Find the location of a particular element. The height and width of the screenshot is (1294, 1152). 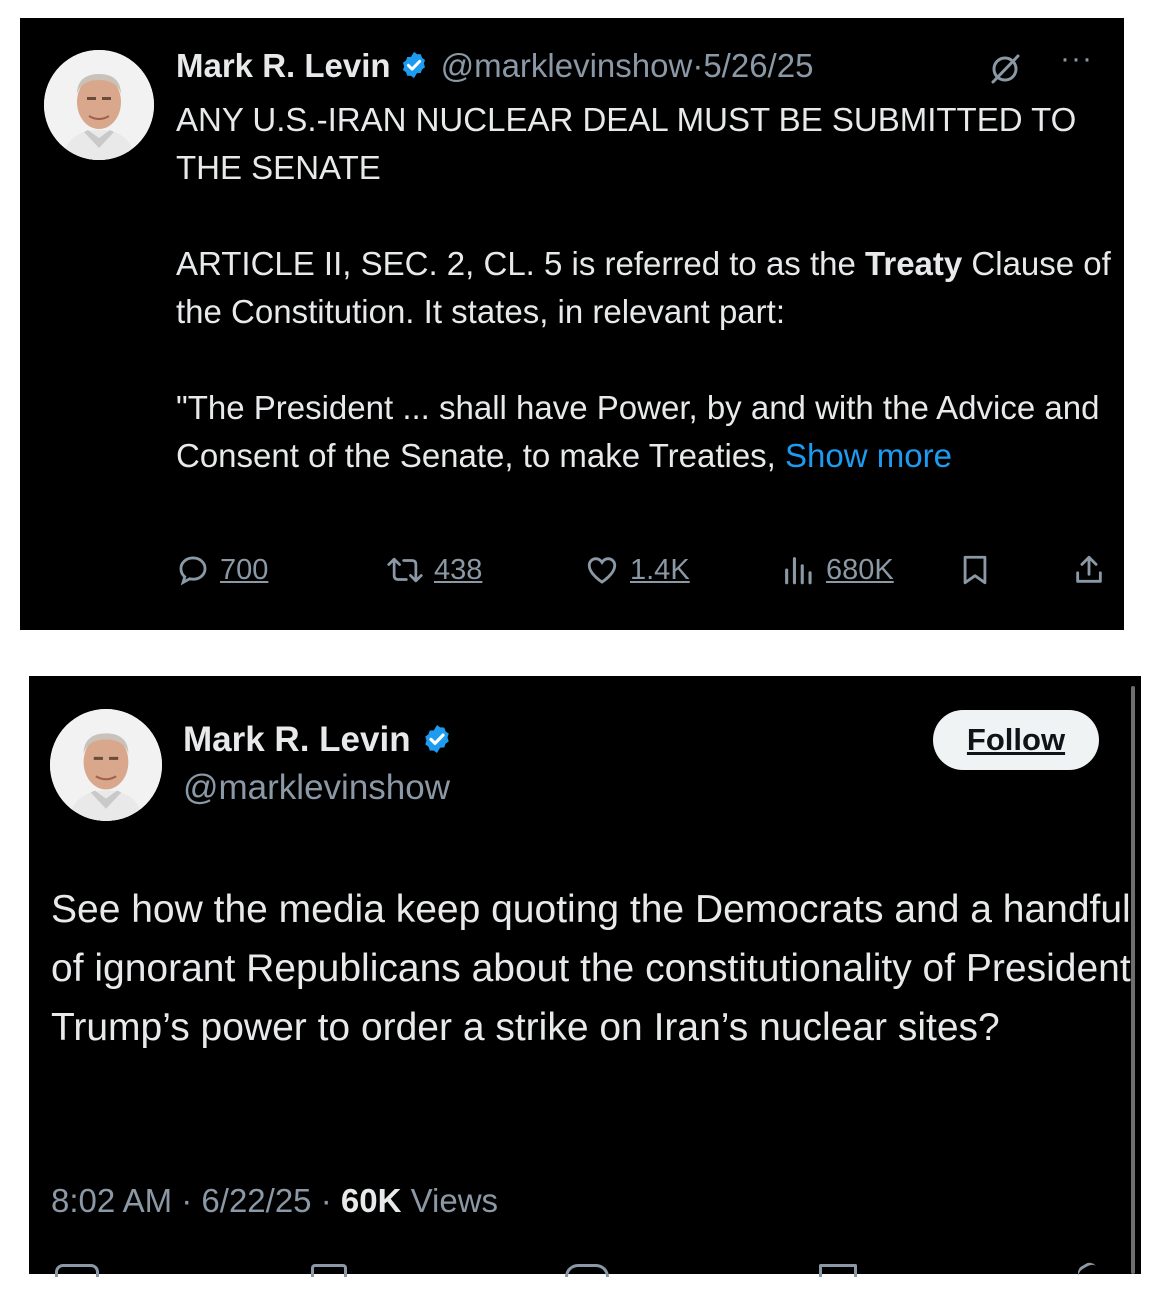

views-label: Views is located at coordinates (454, 1200).